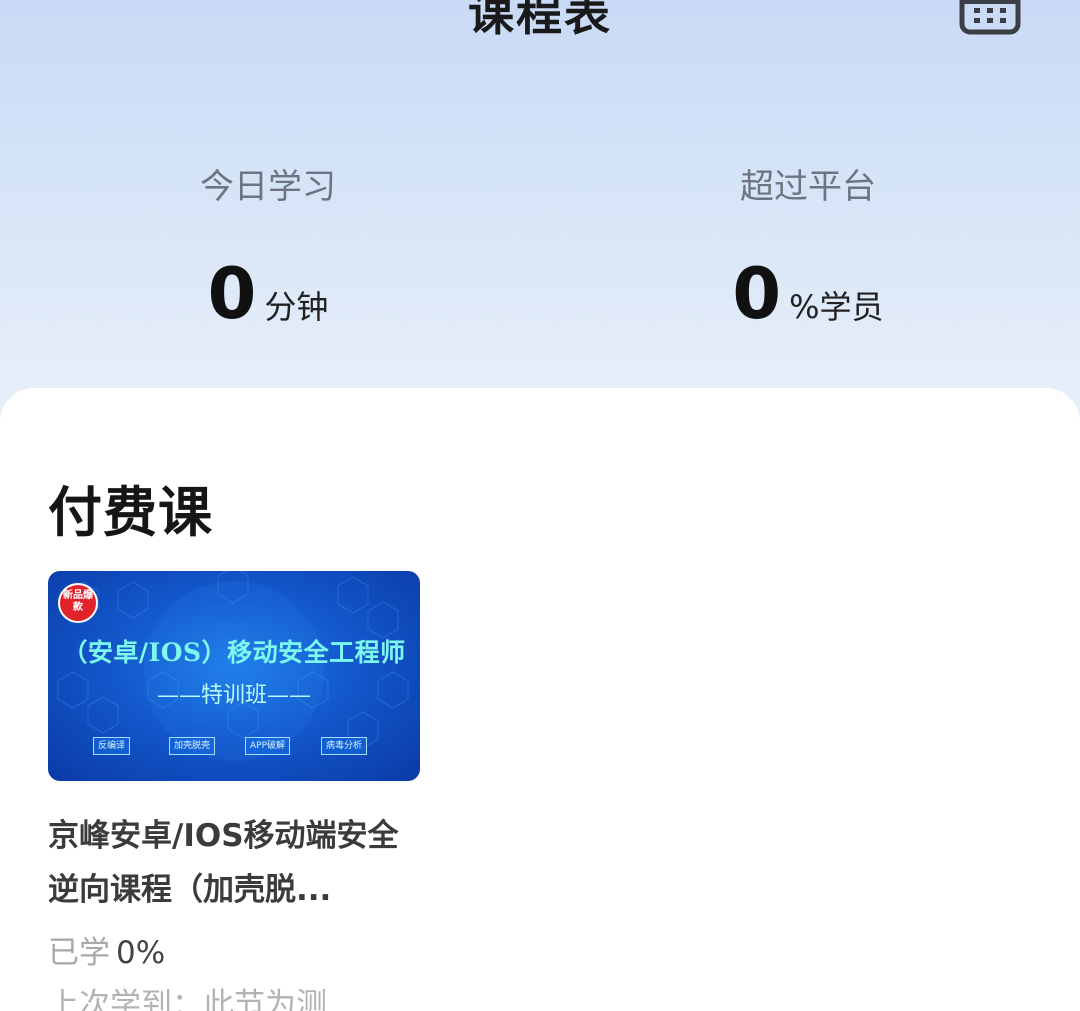 This screenshot has height=1011, width=1080. I want to click on today-study-unit: 分钟, so click(296, 307).